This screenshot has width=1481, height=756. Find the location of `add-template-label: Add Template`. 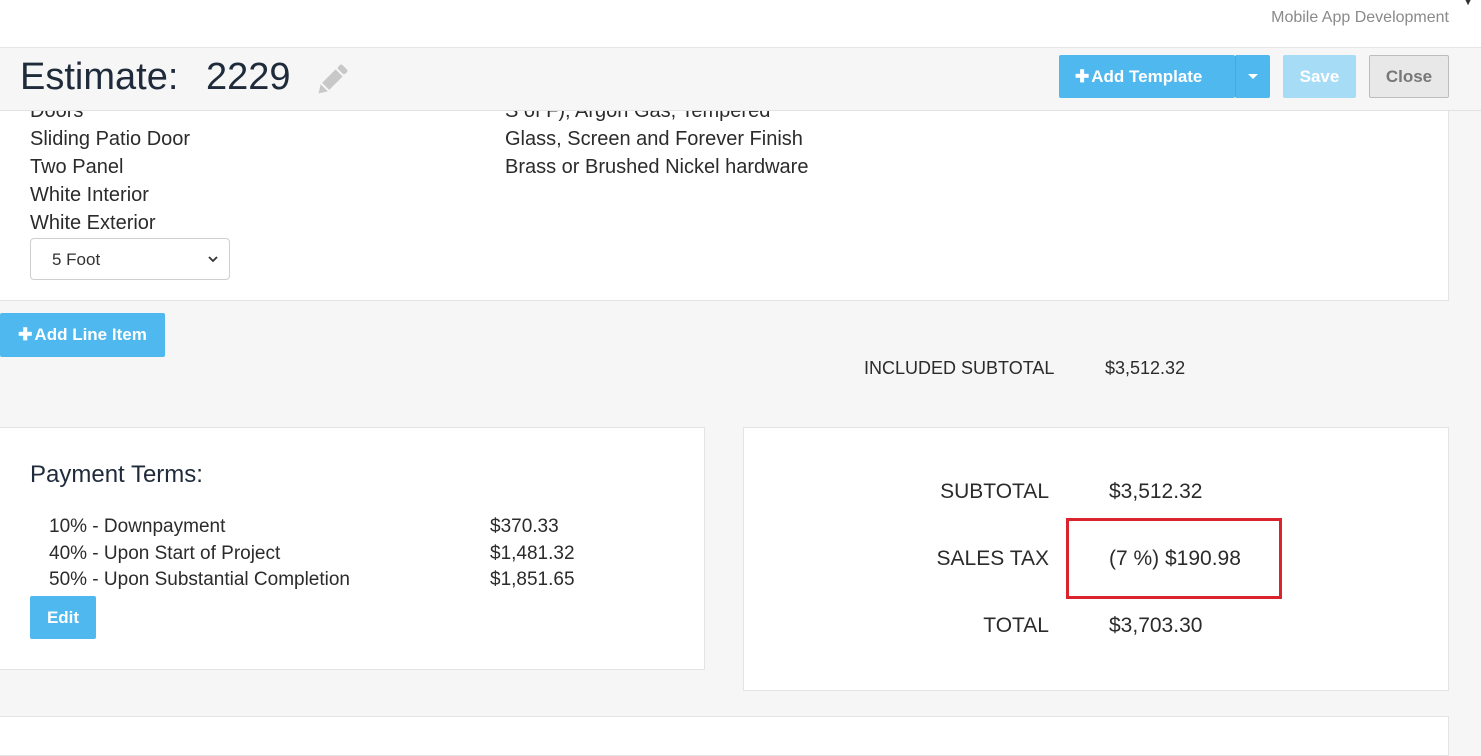

add-template-label: Add Template is located at coordinates (1147, 76).